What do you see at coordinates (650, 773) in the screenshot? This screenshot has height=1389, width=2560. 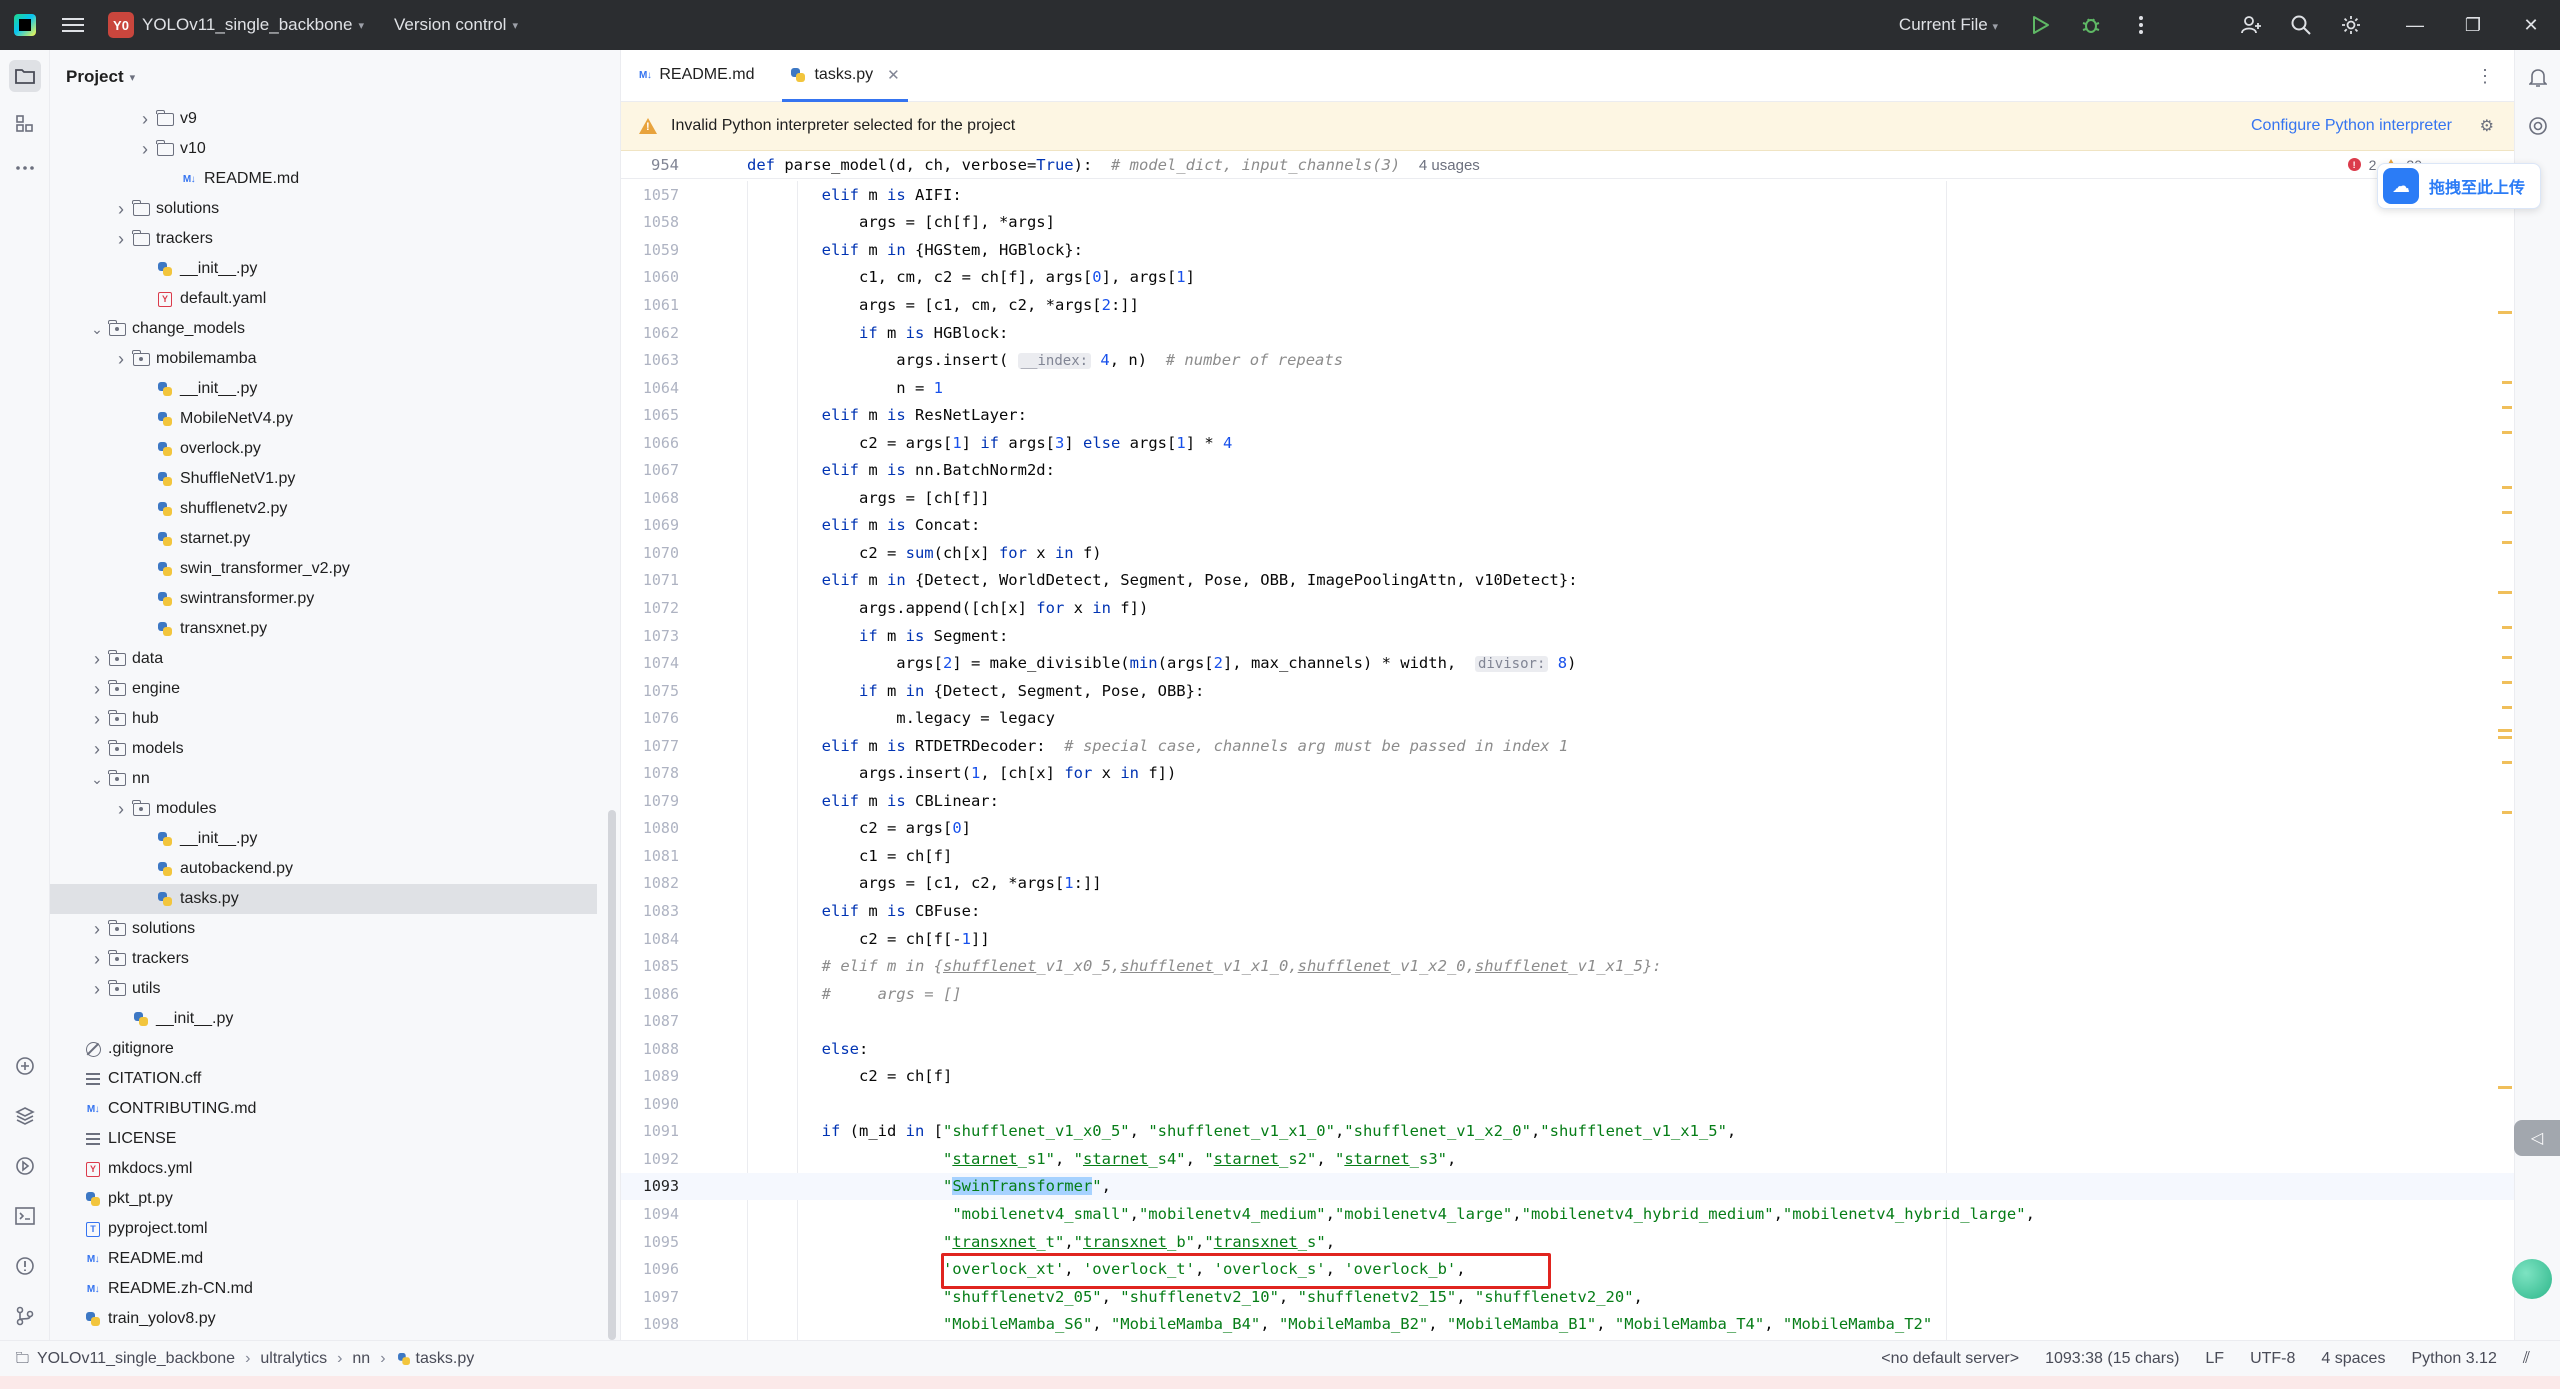 I see `line-number: 1078` at bounding box center [650, 773].